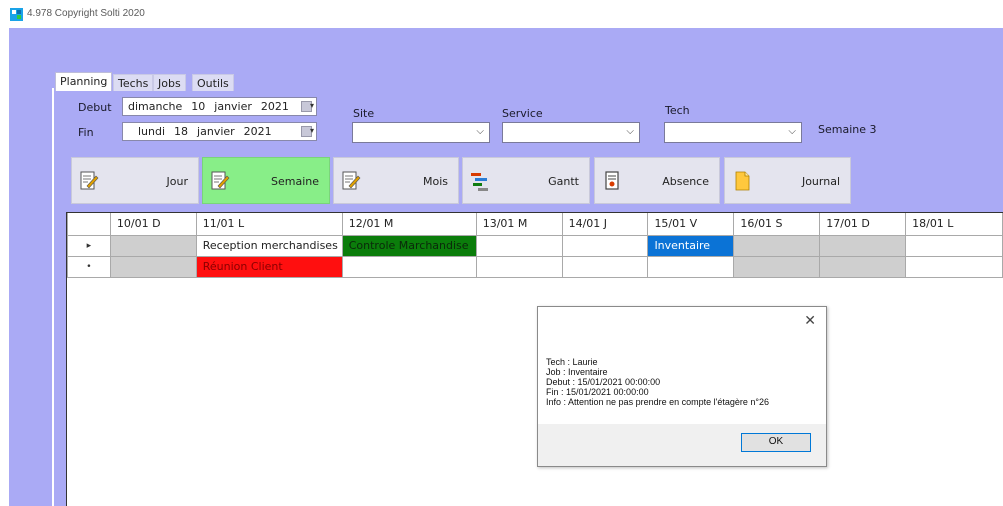 The width and height of the screenshot is (1003, 506). What do you see at coordinates (364, 113) in the screenshot?
I see `site-label: Site` at bounding box center [364, 113].